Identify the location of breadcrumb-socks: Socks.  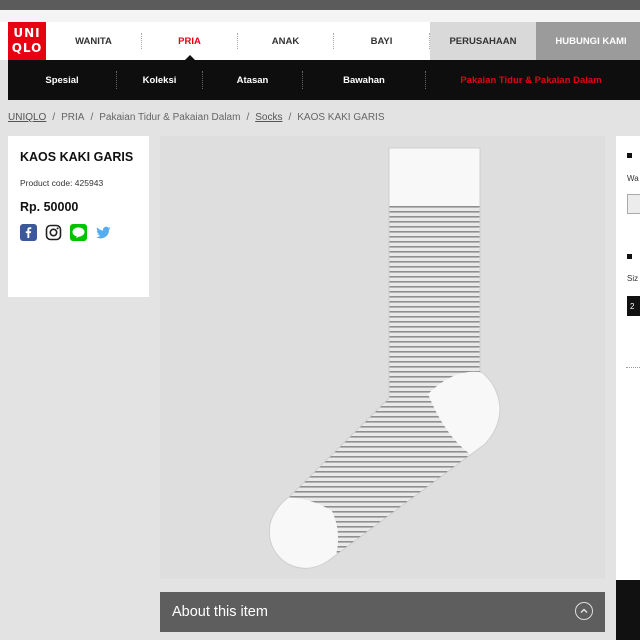
(268, 117).